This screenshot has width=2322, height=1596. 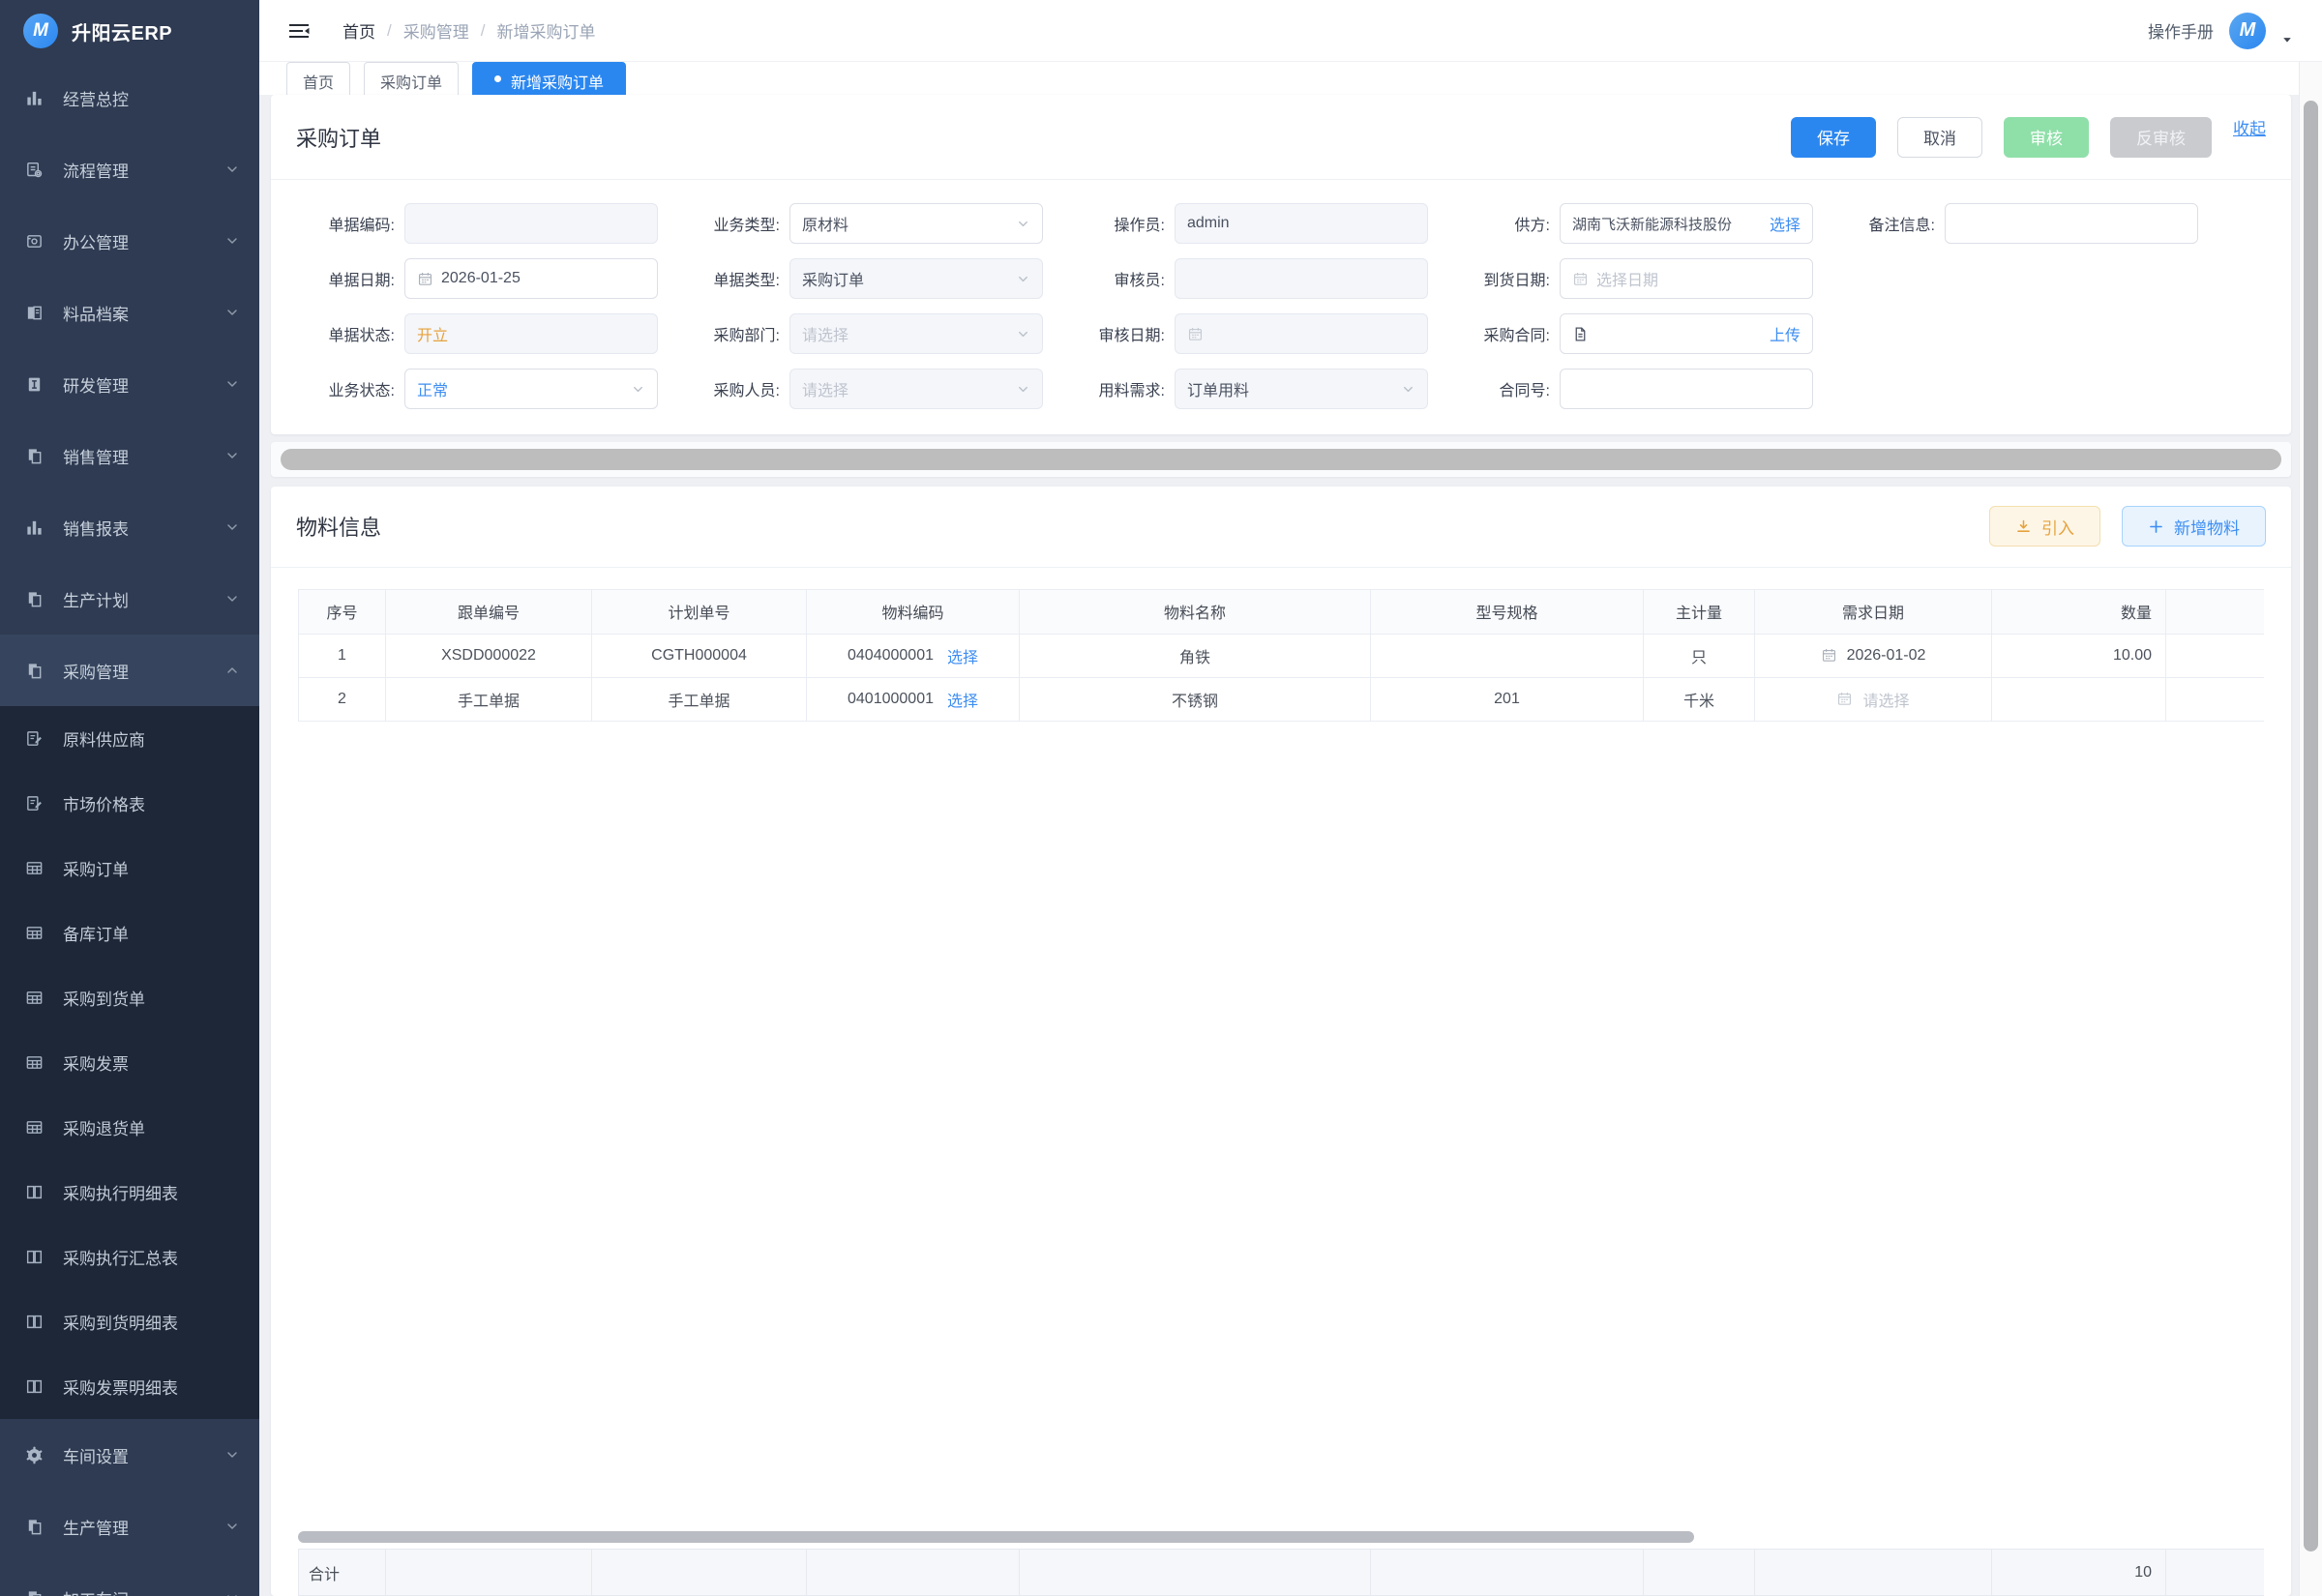 What do you see at coordinates (2071, 223) in the screenshot?
I see `remark-input` at bounding box center [2071, 223].